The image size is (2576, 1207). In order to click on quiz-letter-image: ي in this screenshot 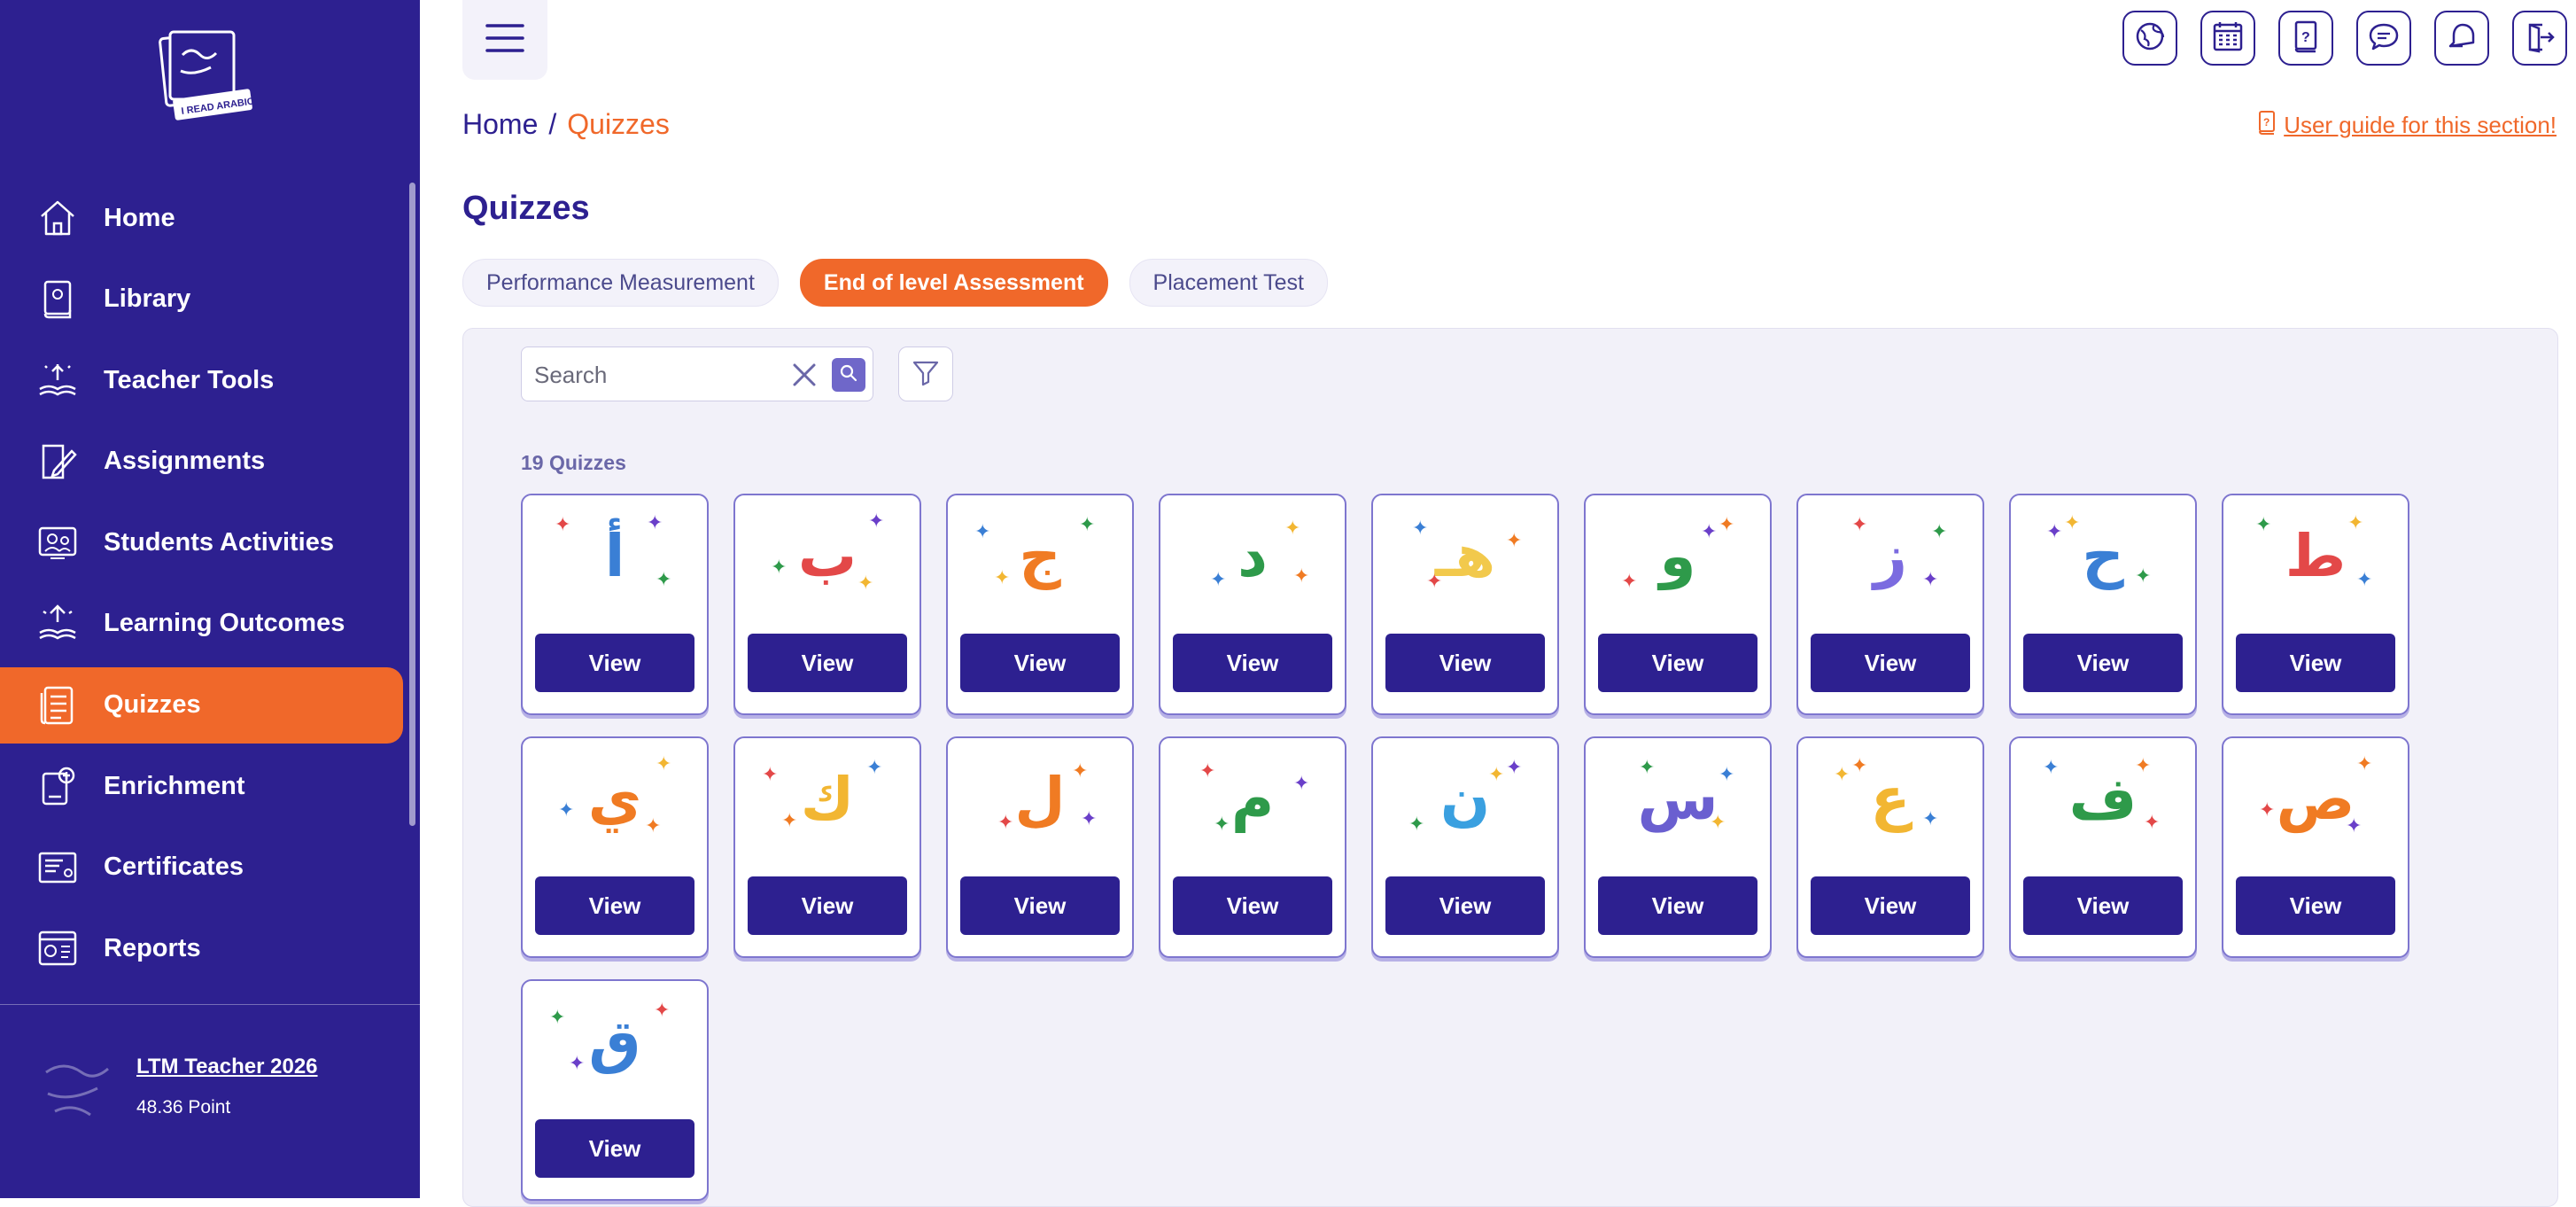, I will do `click(614, 798)`.